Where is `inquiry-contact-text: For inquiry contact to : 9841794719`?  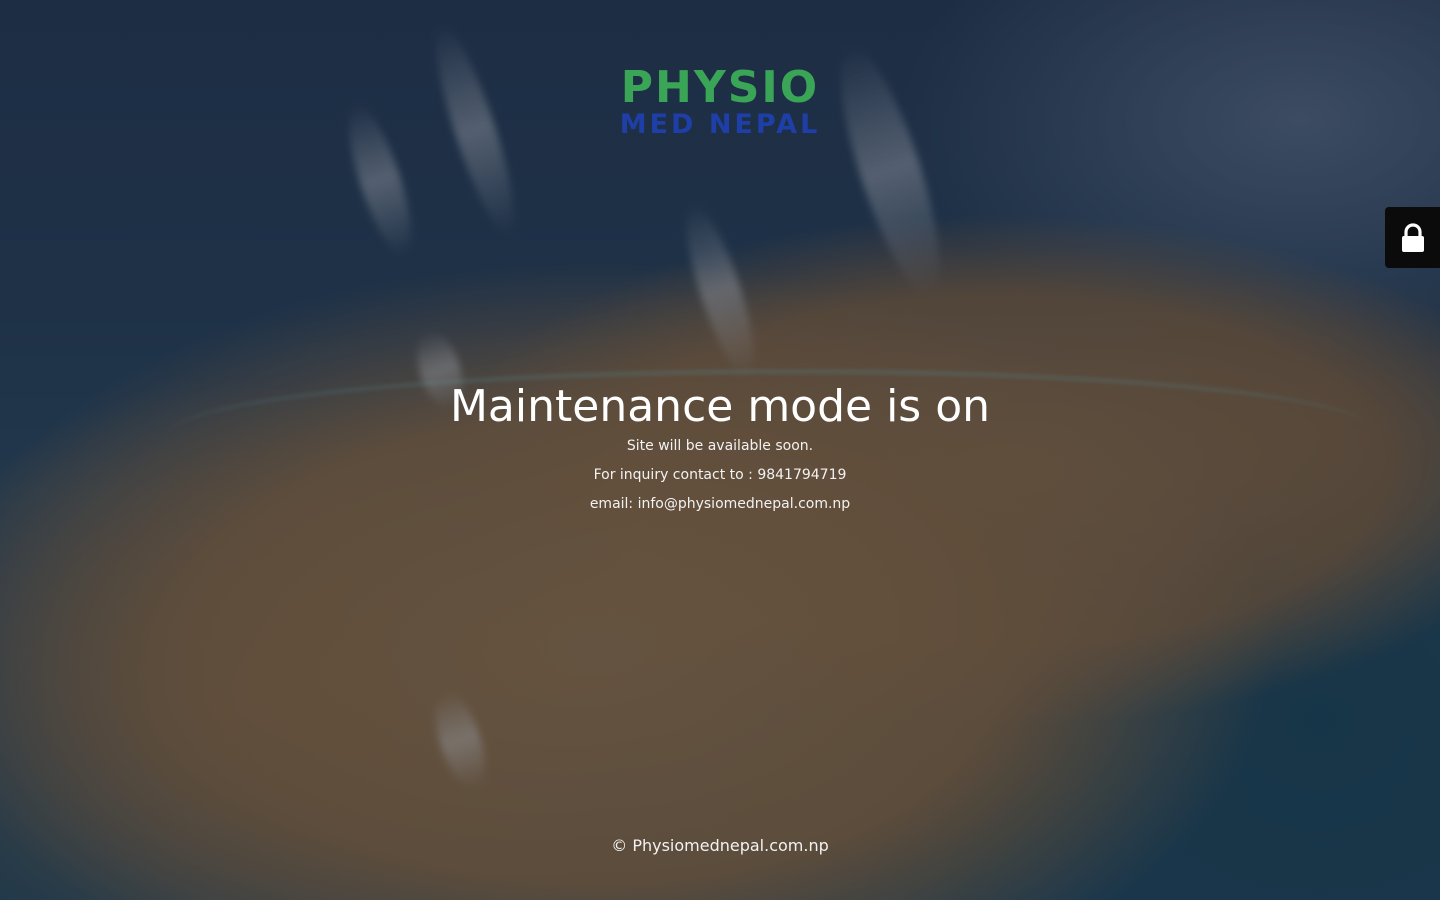 inquiry-contact-text: For inquiry contact to : 9841794719 is located at coordinates (720, 475).